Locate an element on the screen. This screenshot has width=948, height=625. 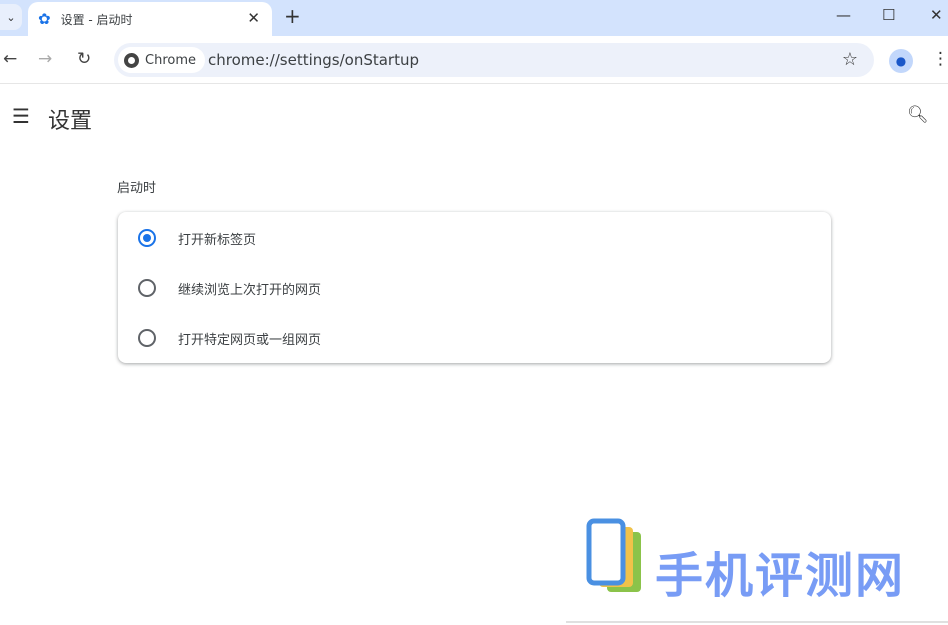
search-icon: 🔍︎ is located at coordinates (918, 115).